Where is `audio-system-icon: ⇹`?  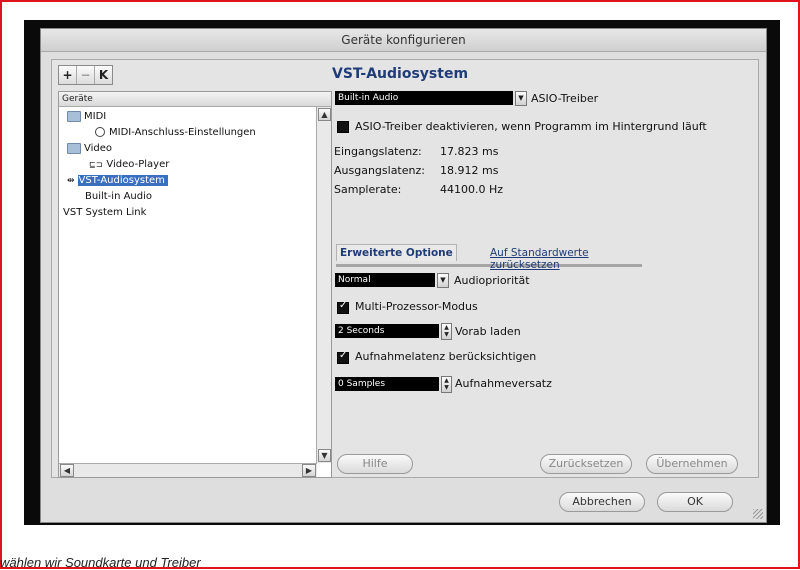 audio-system-icon: ⇹ is located at coordinates (71, 181).